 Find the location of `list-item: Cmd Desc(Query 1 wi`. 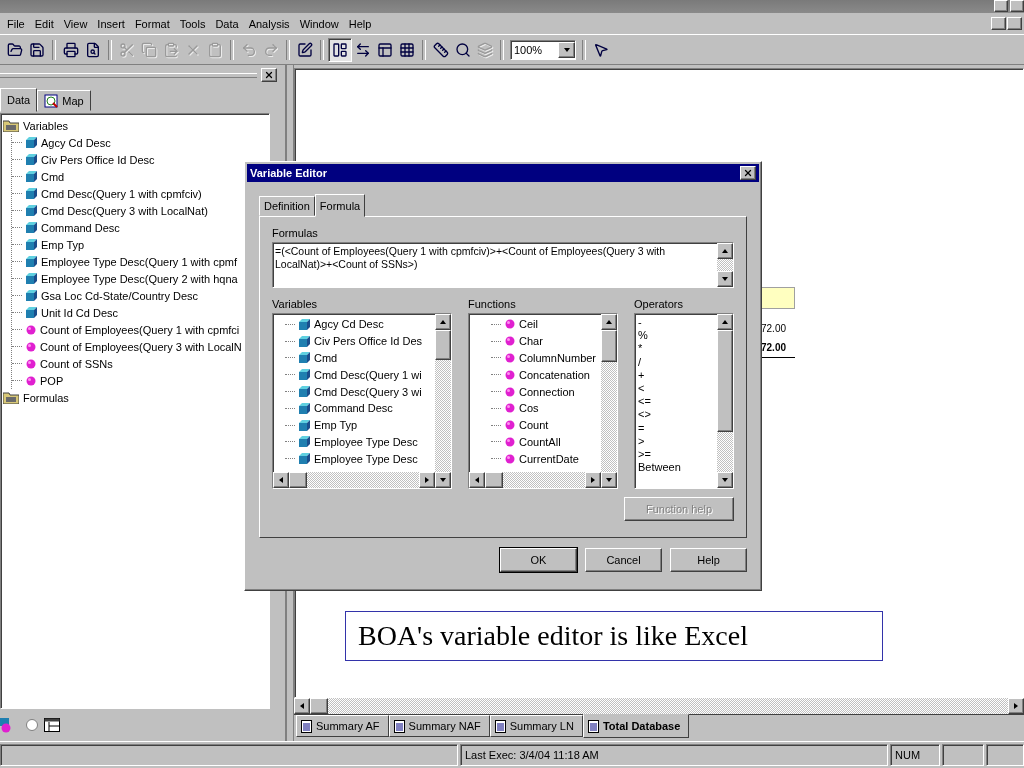

list-item: Cmd Desc(Query 1 wi is located at coordinates (368, 374).